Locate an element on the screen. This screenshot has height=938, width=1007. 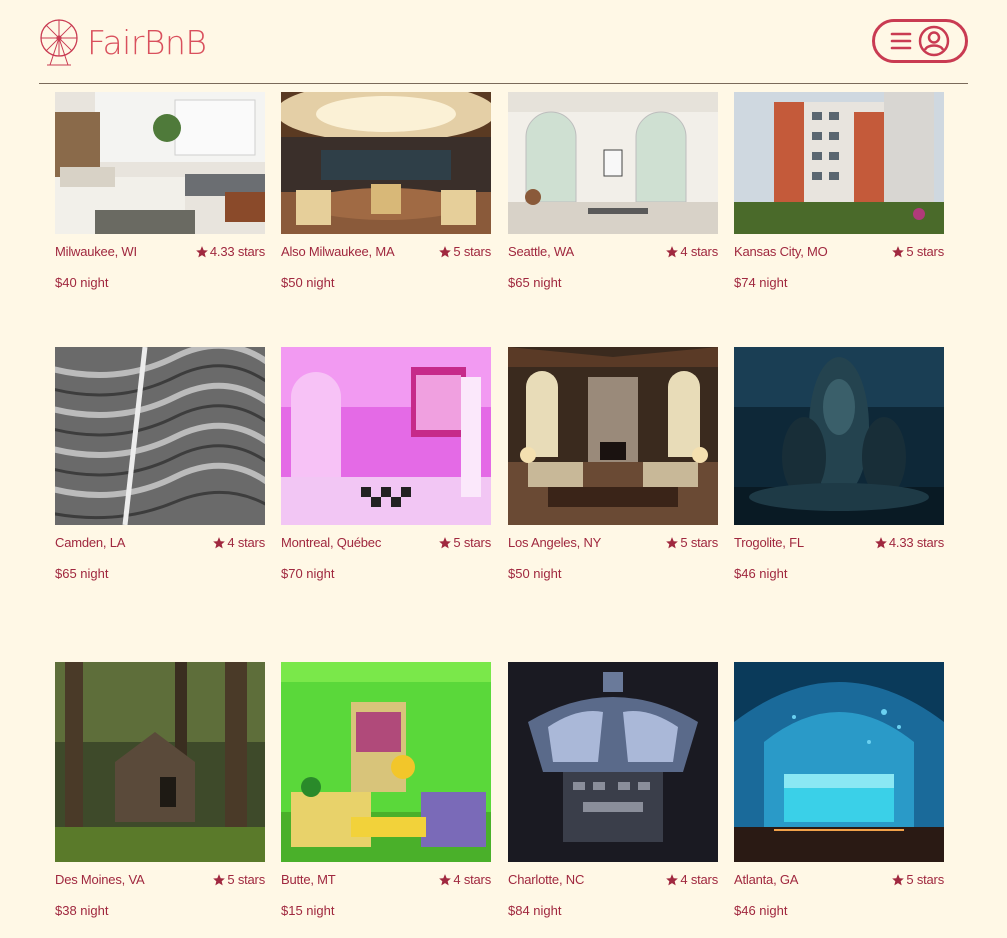
listing-location: Seattle, WA is located at coordinates (541, 251).